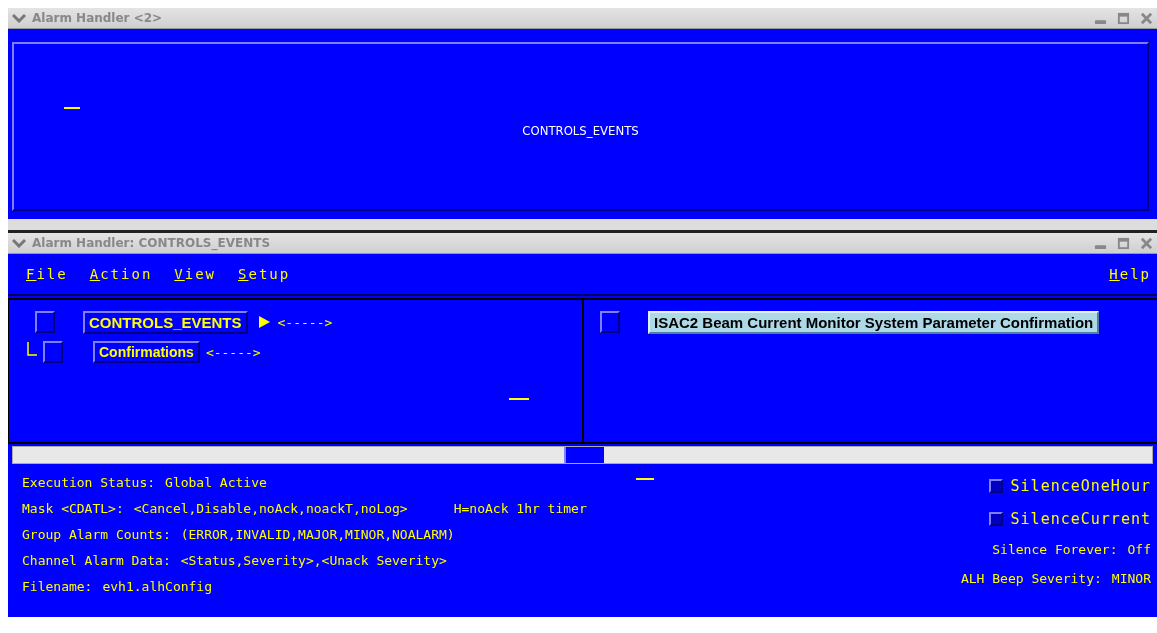  I want to click on window-title: Alarm Handler <2>, so click(97, 18).